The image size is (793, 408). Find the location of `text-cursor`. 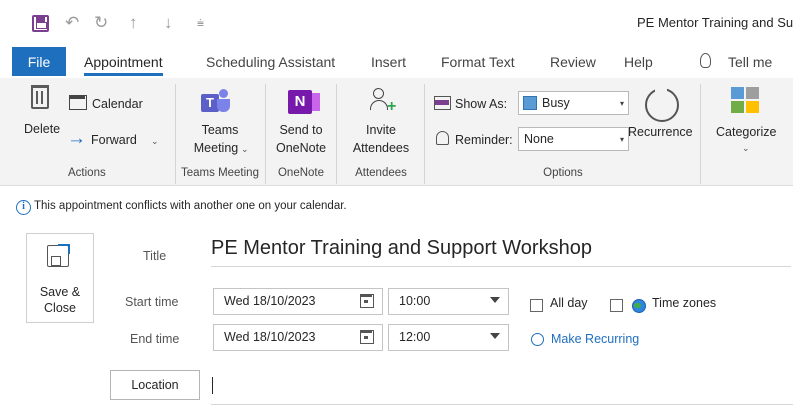

text-cursor is located at coordinates (212, 385).